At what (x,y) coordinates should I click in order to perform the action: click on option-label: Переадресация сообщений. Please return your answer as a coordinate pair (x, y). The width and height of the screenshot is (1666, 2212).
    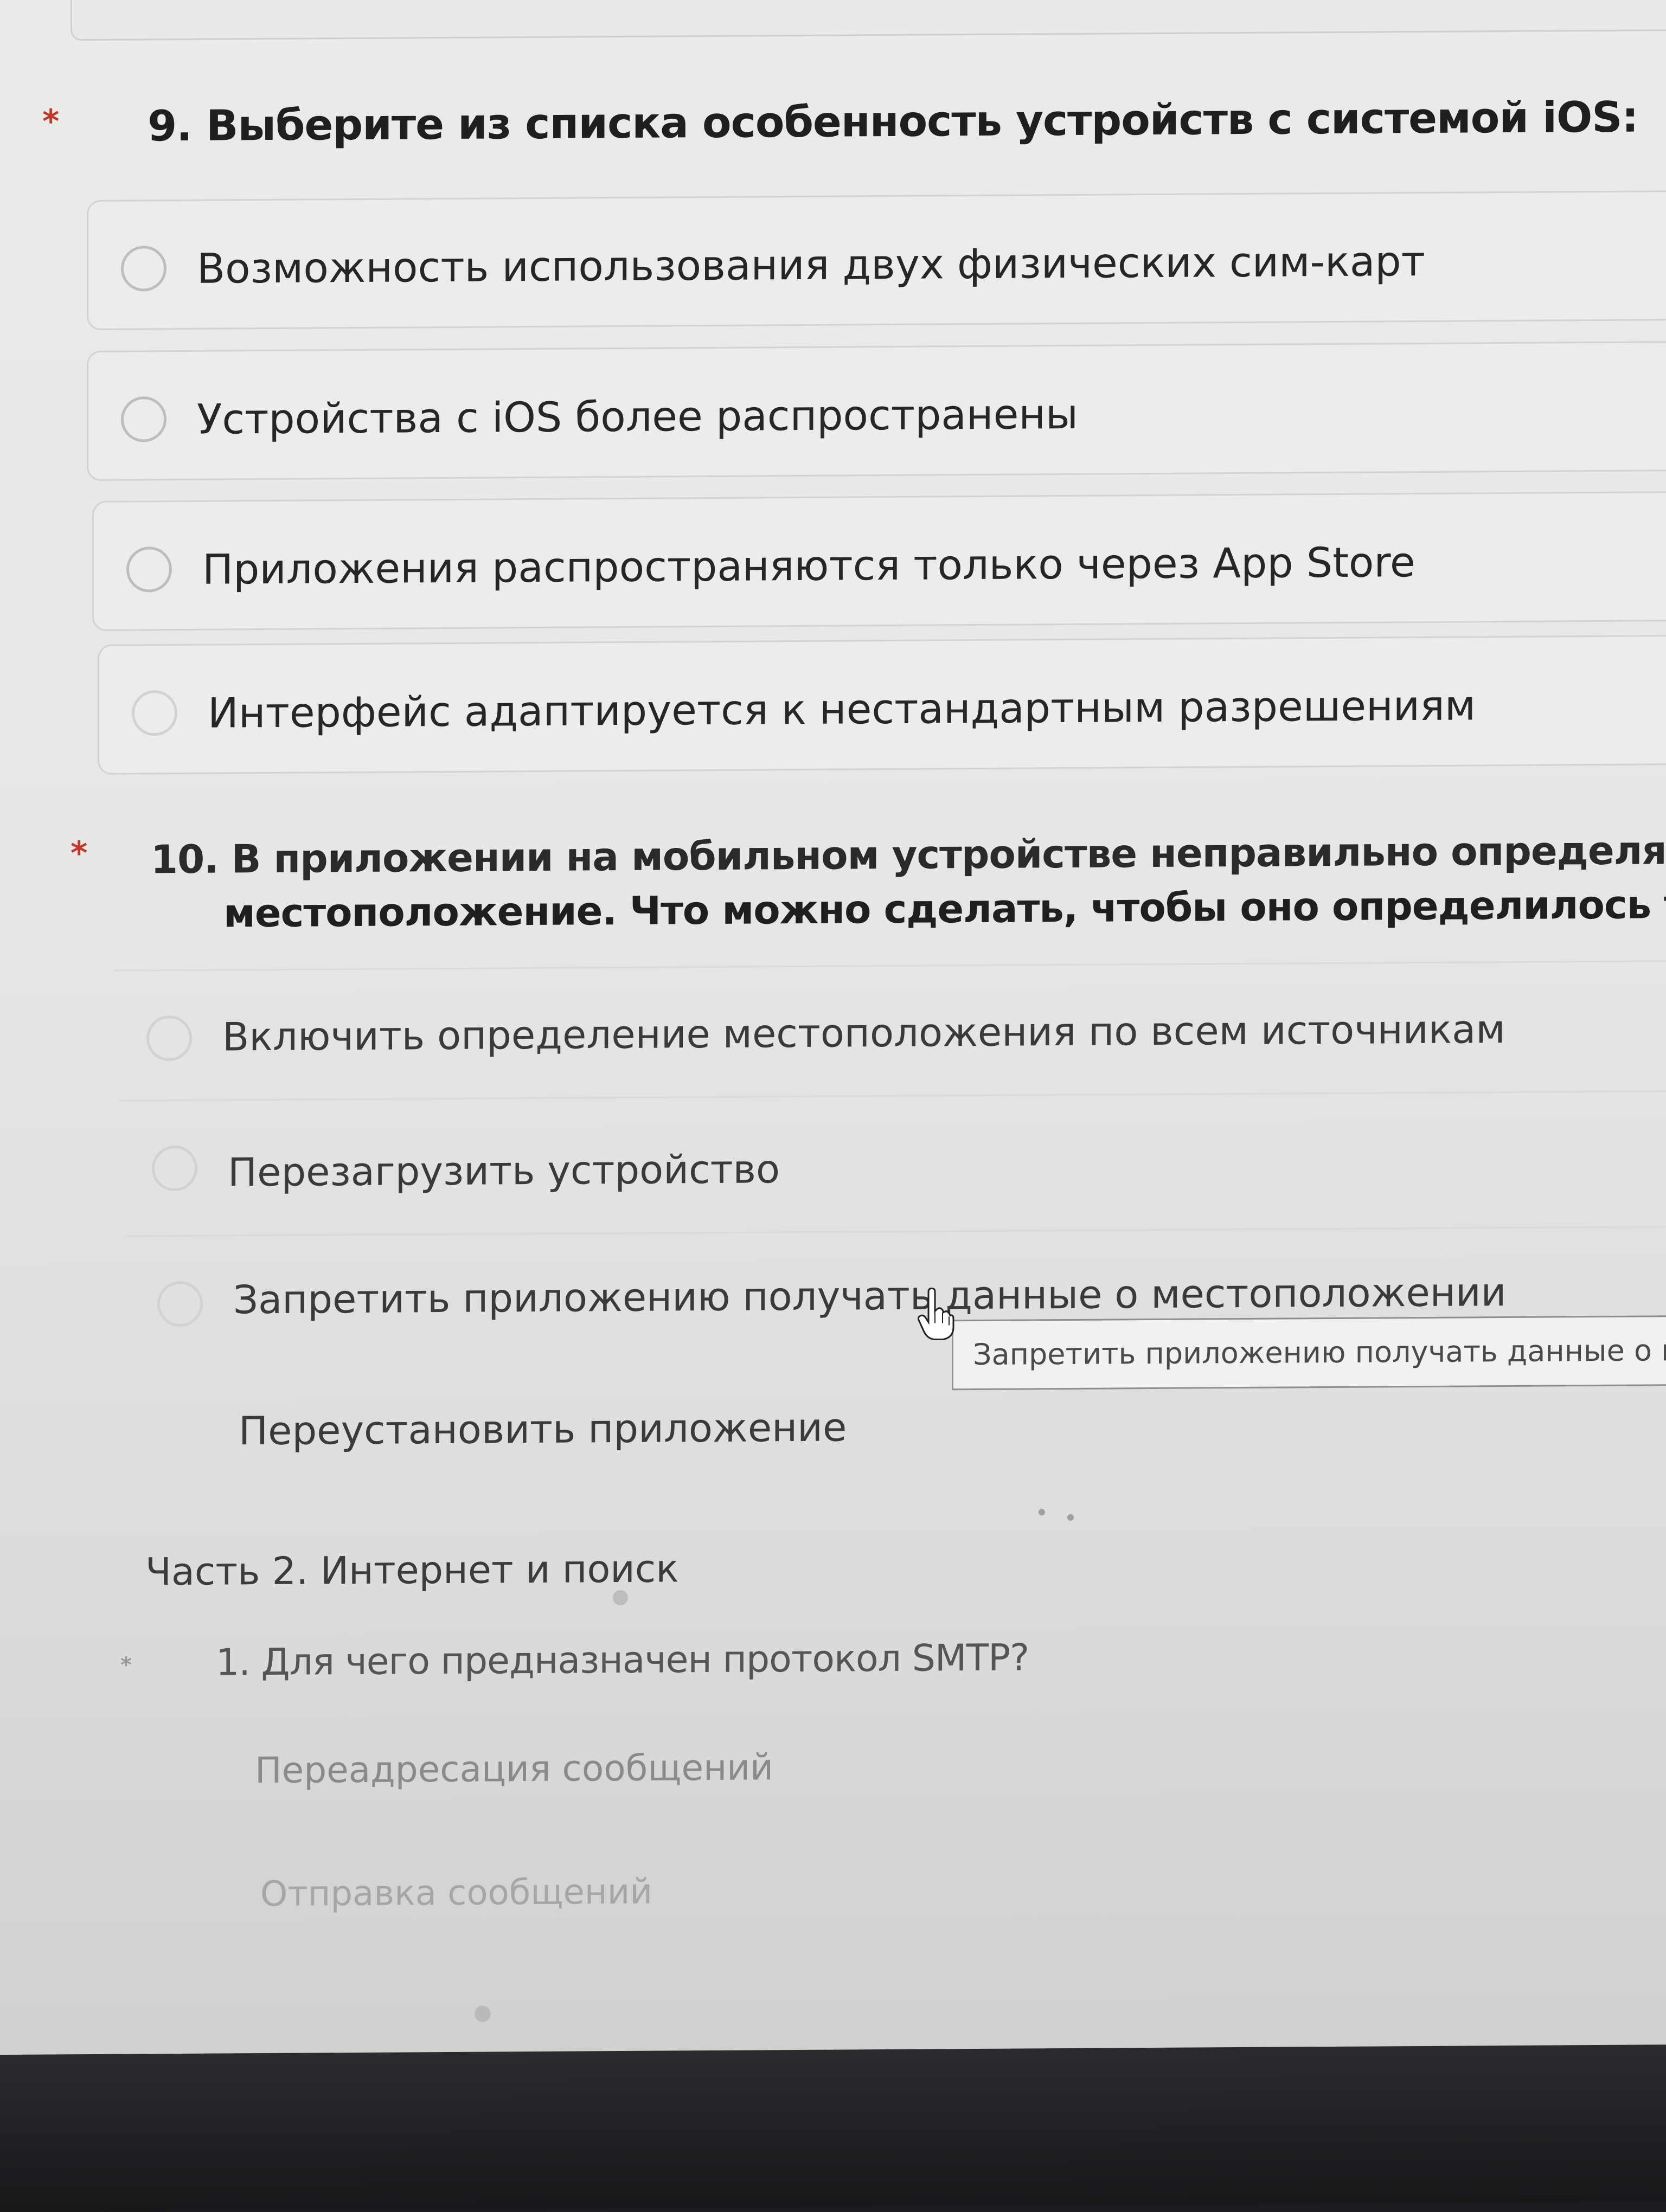
    Looking at the image, I should click on (515, 1769).